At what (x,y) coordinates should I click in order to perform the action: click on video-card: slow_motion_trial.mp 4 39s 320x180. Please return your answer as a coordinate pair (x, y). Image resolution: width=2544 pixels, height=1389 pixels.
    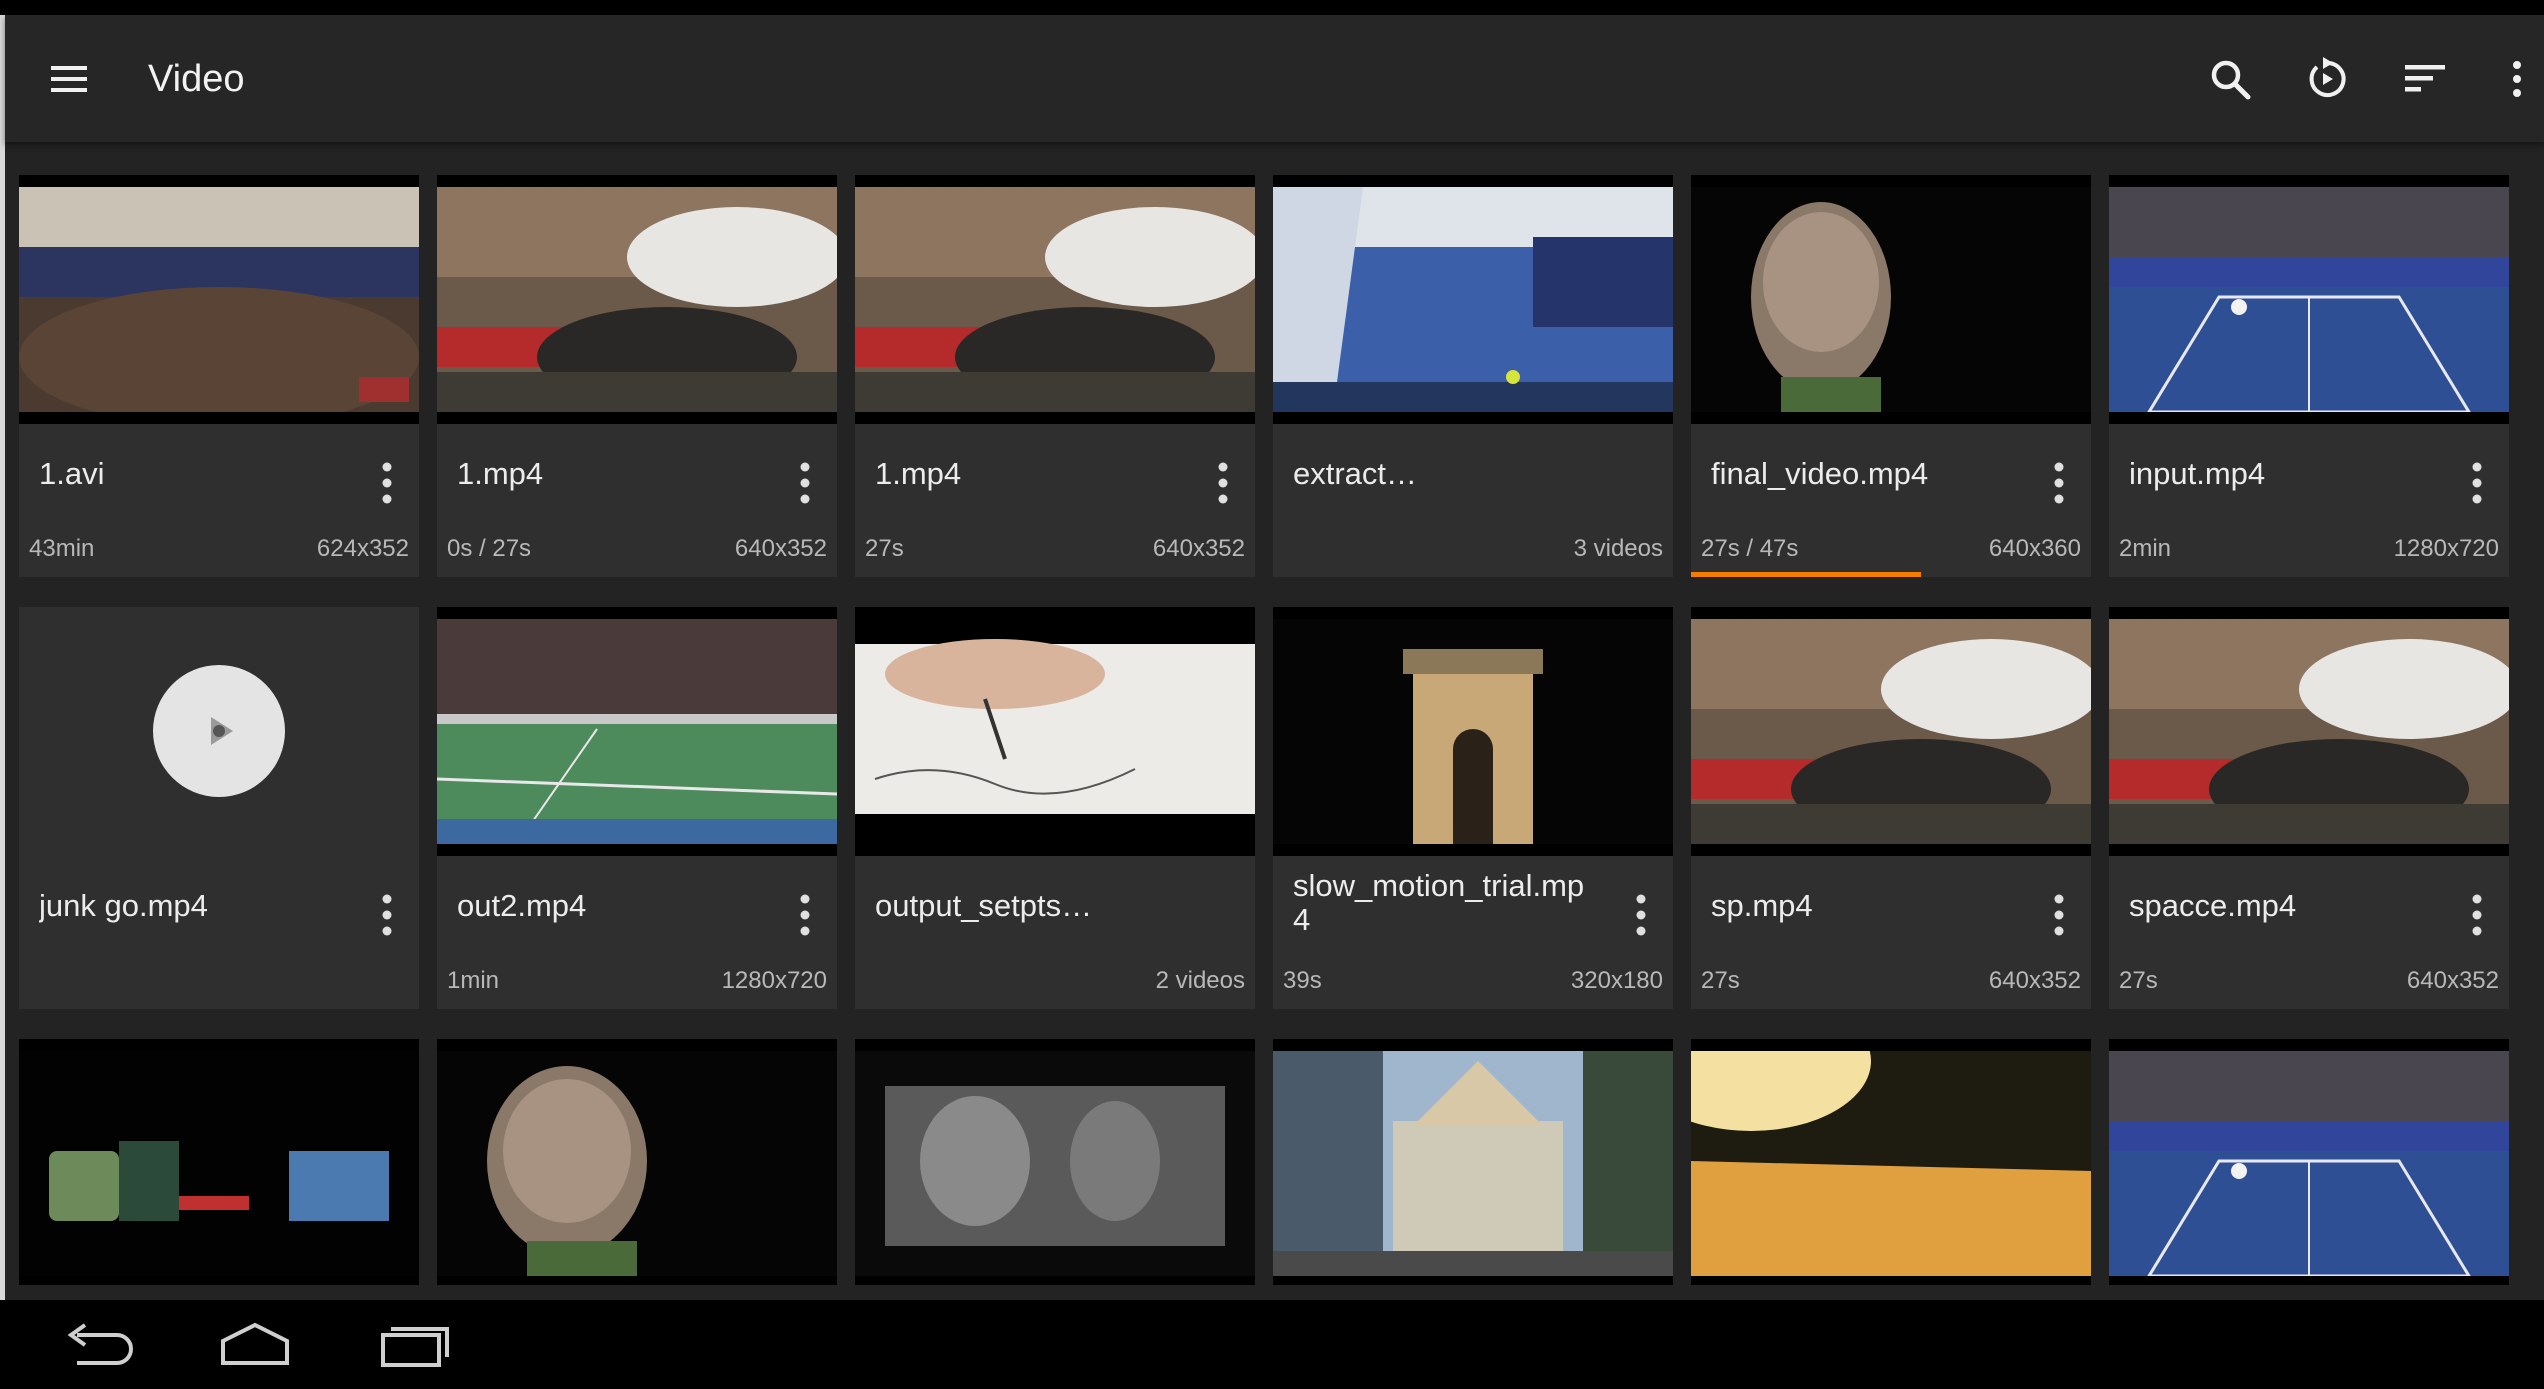
    Looking at the image, I should click on (1473, 808).